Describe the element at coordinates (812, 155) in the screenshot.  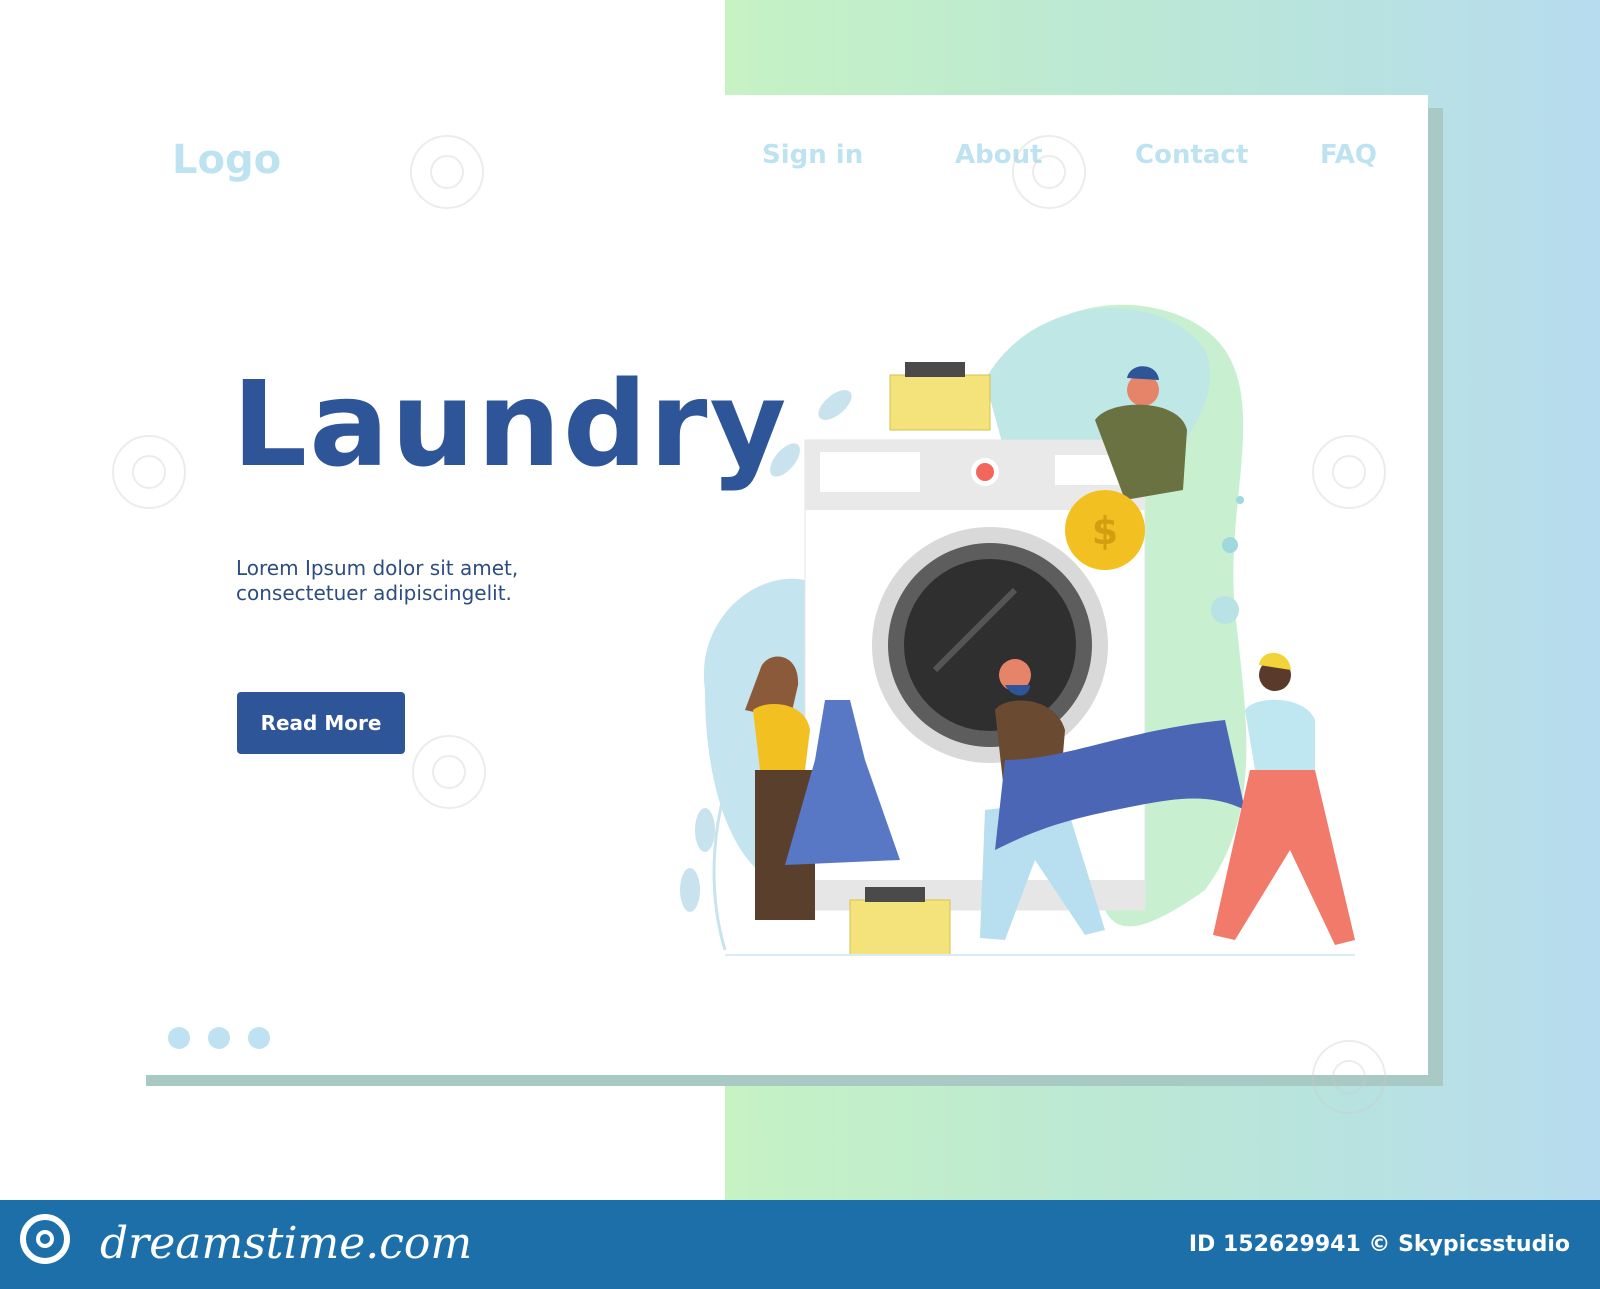
I see `nav-sign-in: Sign in` at that location.